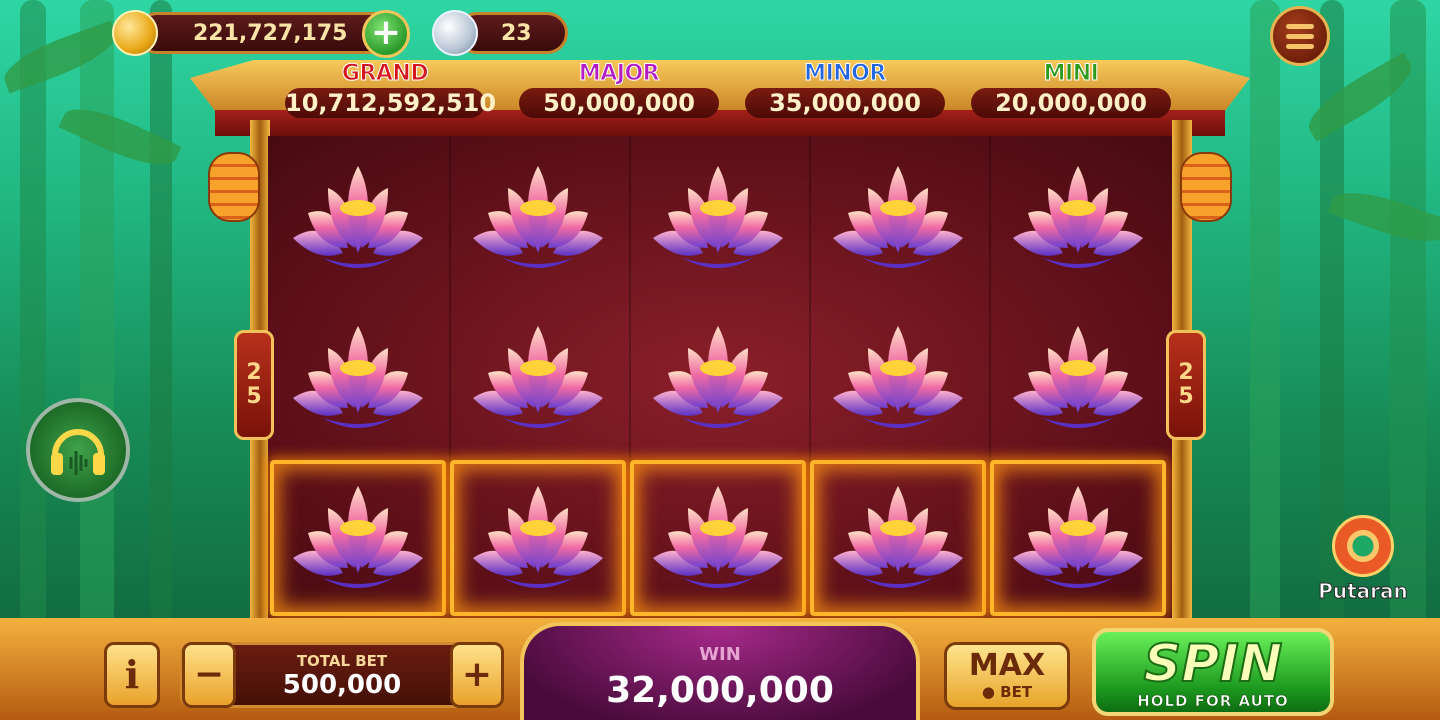  I want to click on paylines-badge-left: 2 5, so click(254, 385).